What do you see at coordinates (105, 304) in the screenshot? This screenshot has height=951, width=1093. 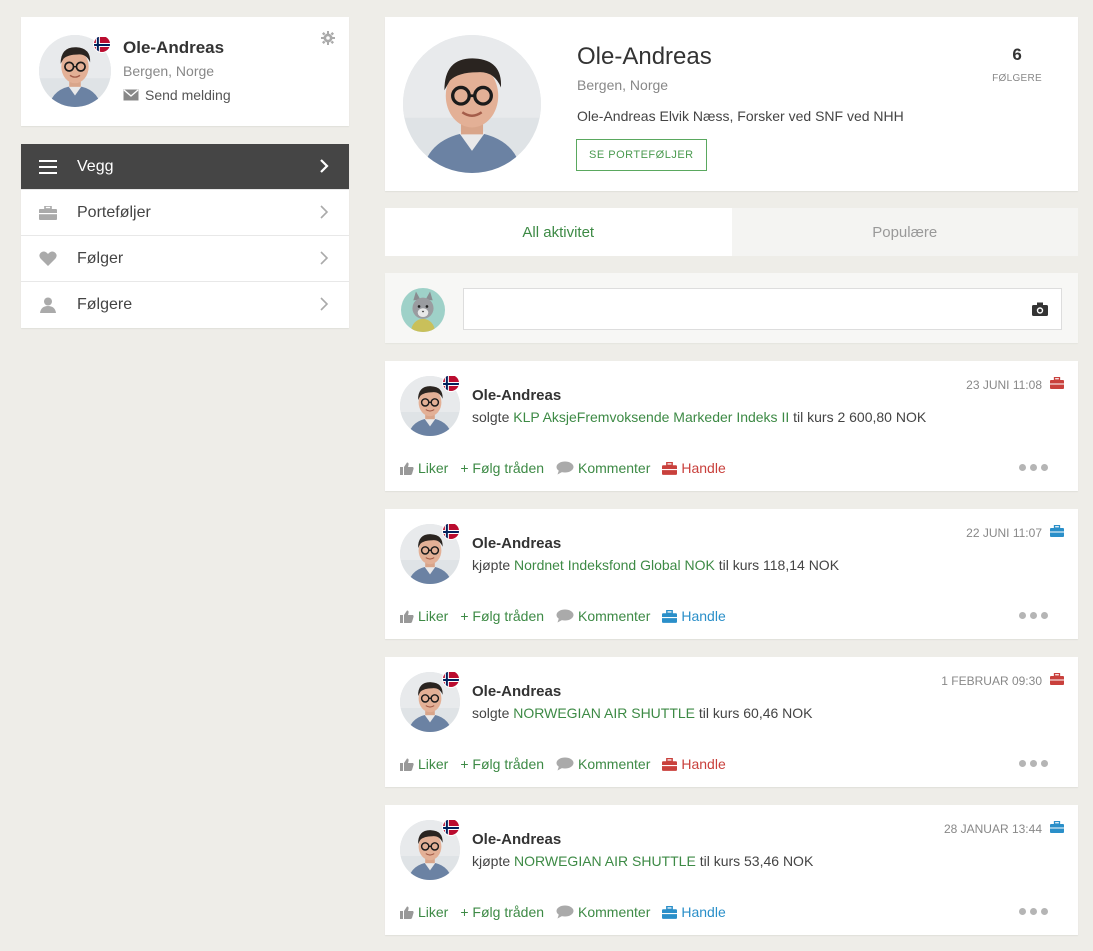 I see `sidebar-item-label: Følgere` at bounding box center [105, 304].